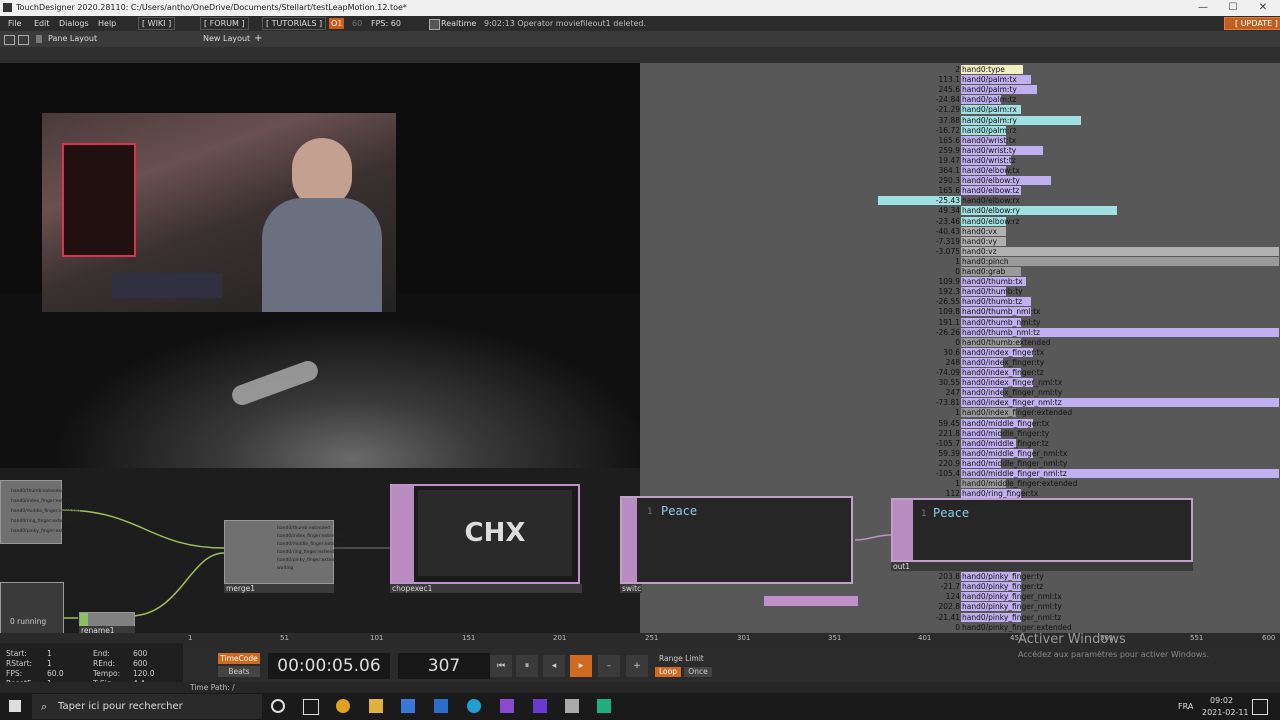 Image resolution: width=1280 pixels, height=720 pixels. Describe the element at coordinates (960, 597) in the screenshot. I see `channel-row: 124 hand0/pinky_finger_nml:tx` at that location.